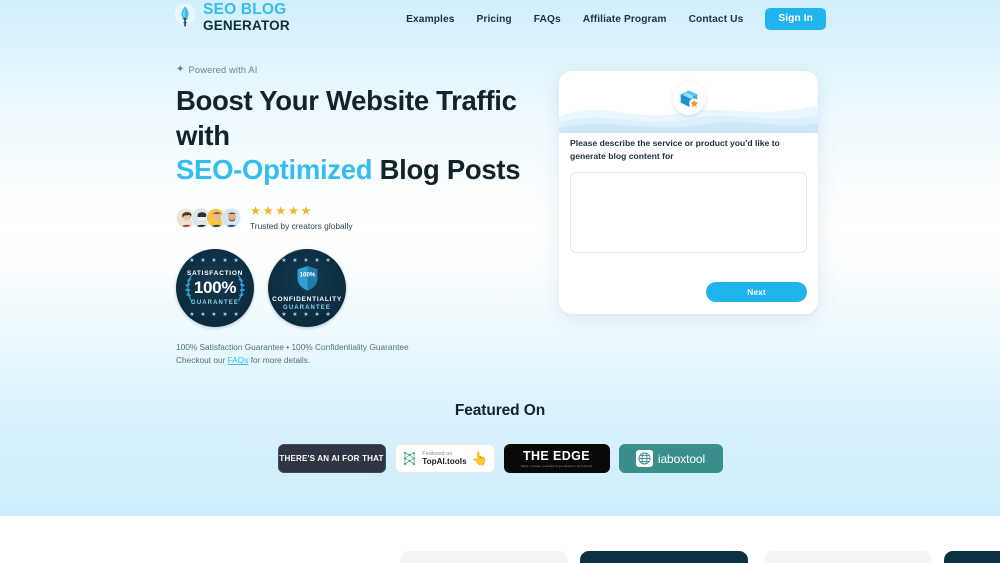  Describe the element at coordinates (409, 458) in the screenshot. I see `network-graph-icon` at that location.